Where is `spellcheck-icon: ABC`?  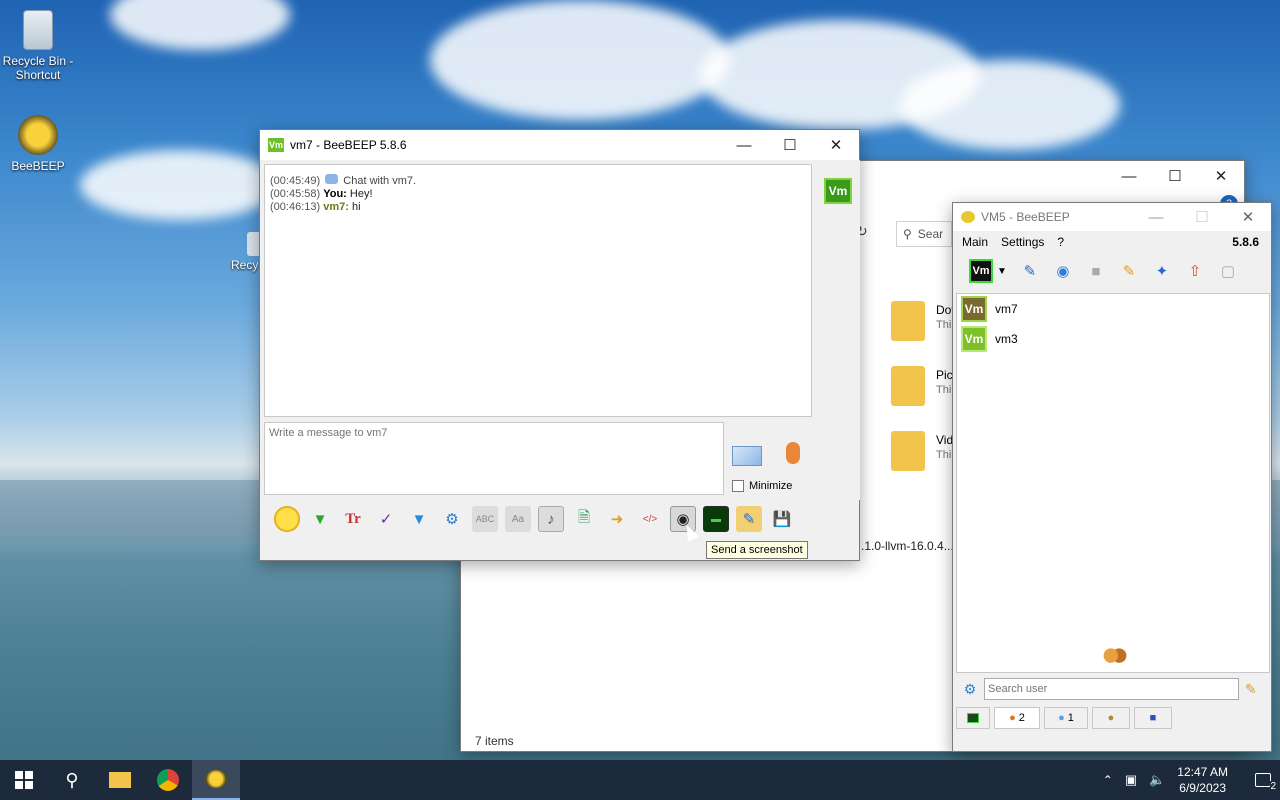
spellcheck-icon: ABC is located at coordinates (485, 519).